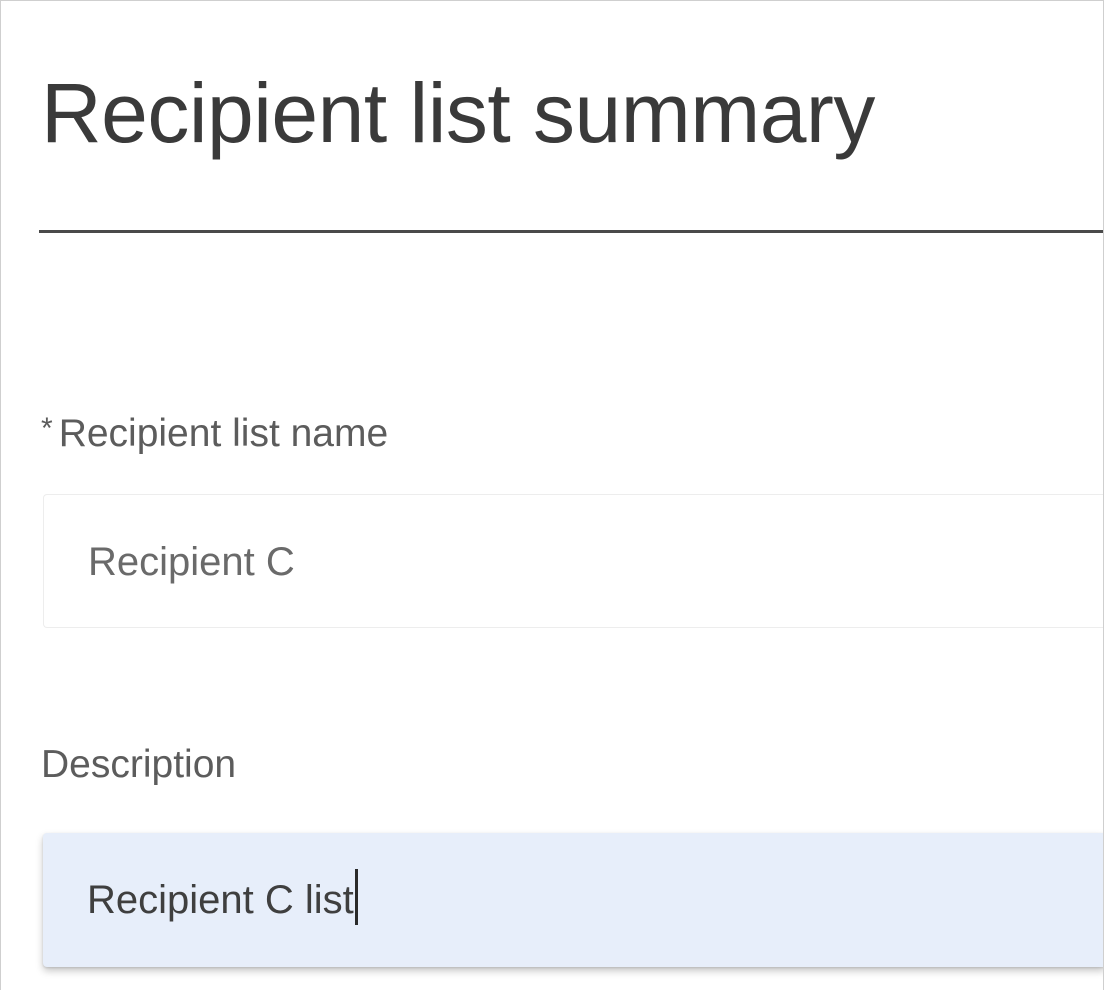 The height and width of the screenshot is (991, 1104). I want to click on recipient-list-name-label: * Recipient list name, so click(214, 431).